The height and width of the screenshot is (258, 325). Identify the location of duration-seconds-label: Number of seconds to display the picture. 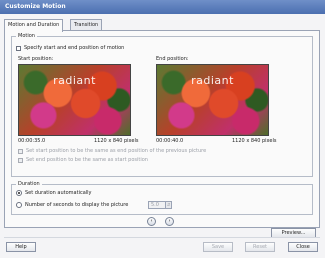
(77, 205).